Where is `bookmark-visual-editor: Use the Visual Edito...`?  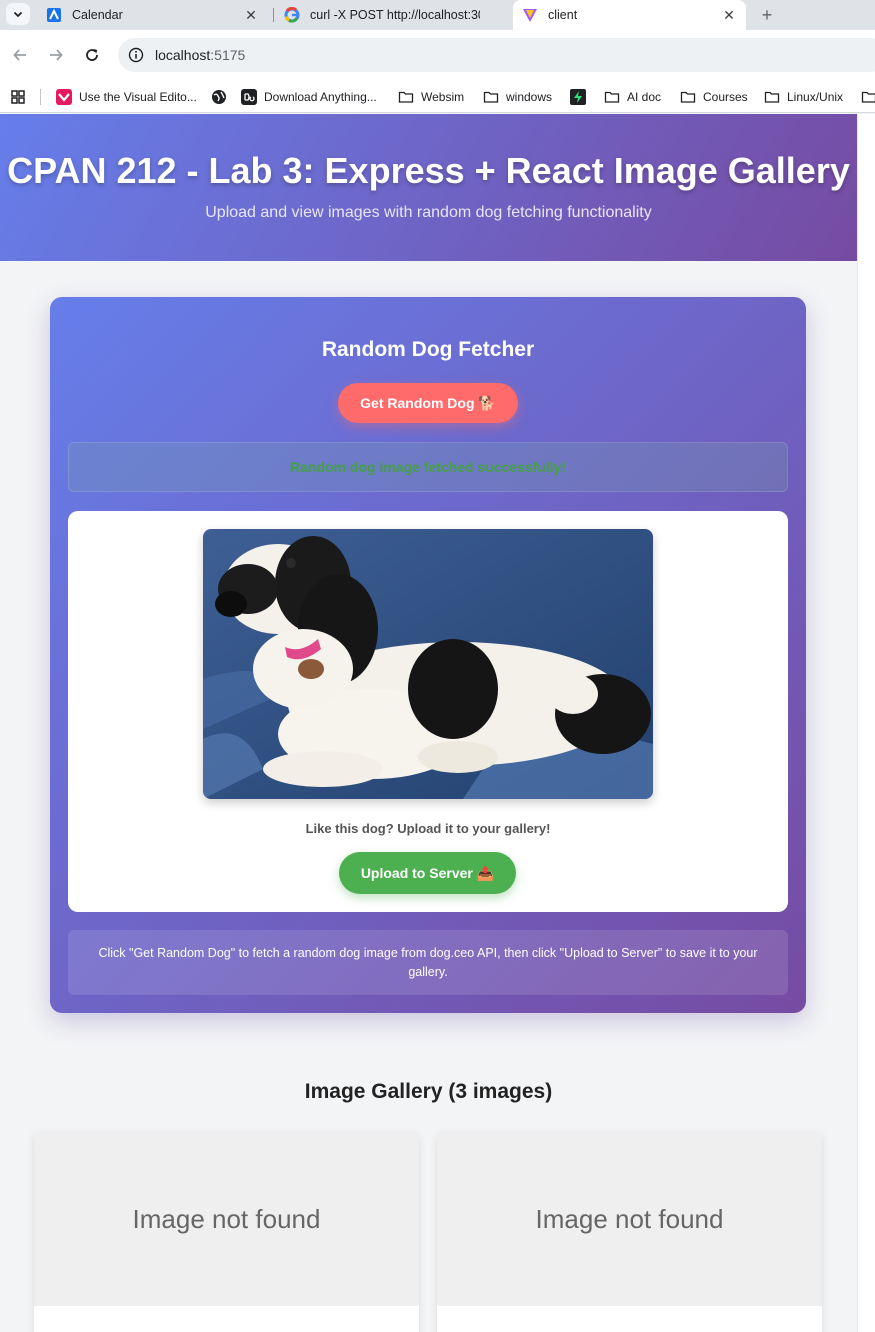
bookmark-visual-editor: Use the Visual Edito... is located at coordinates (126, 96).